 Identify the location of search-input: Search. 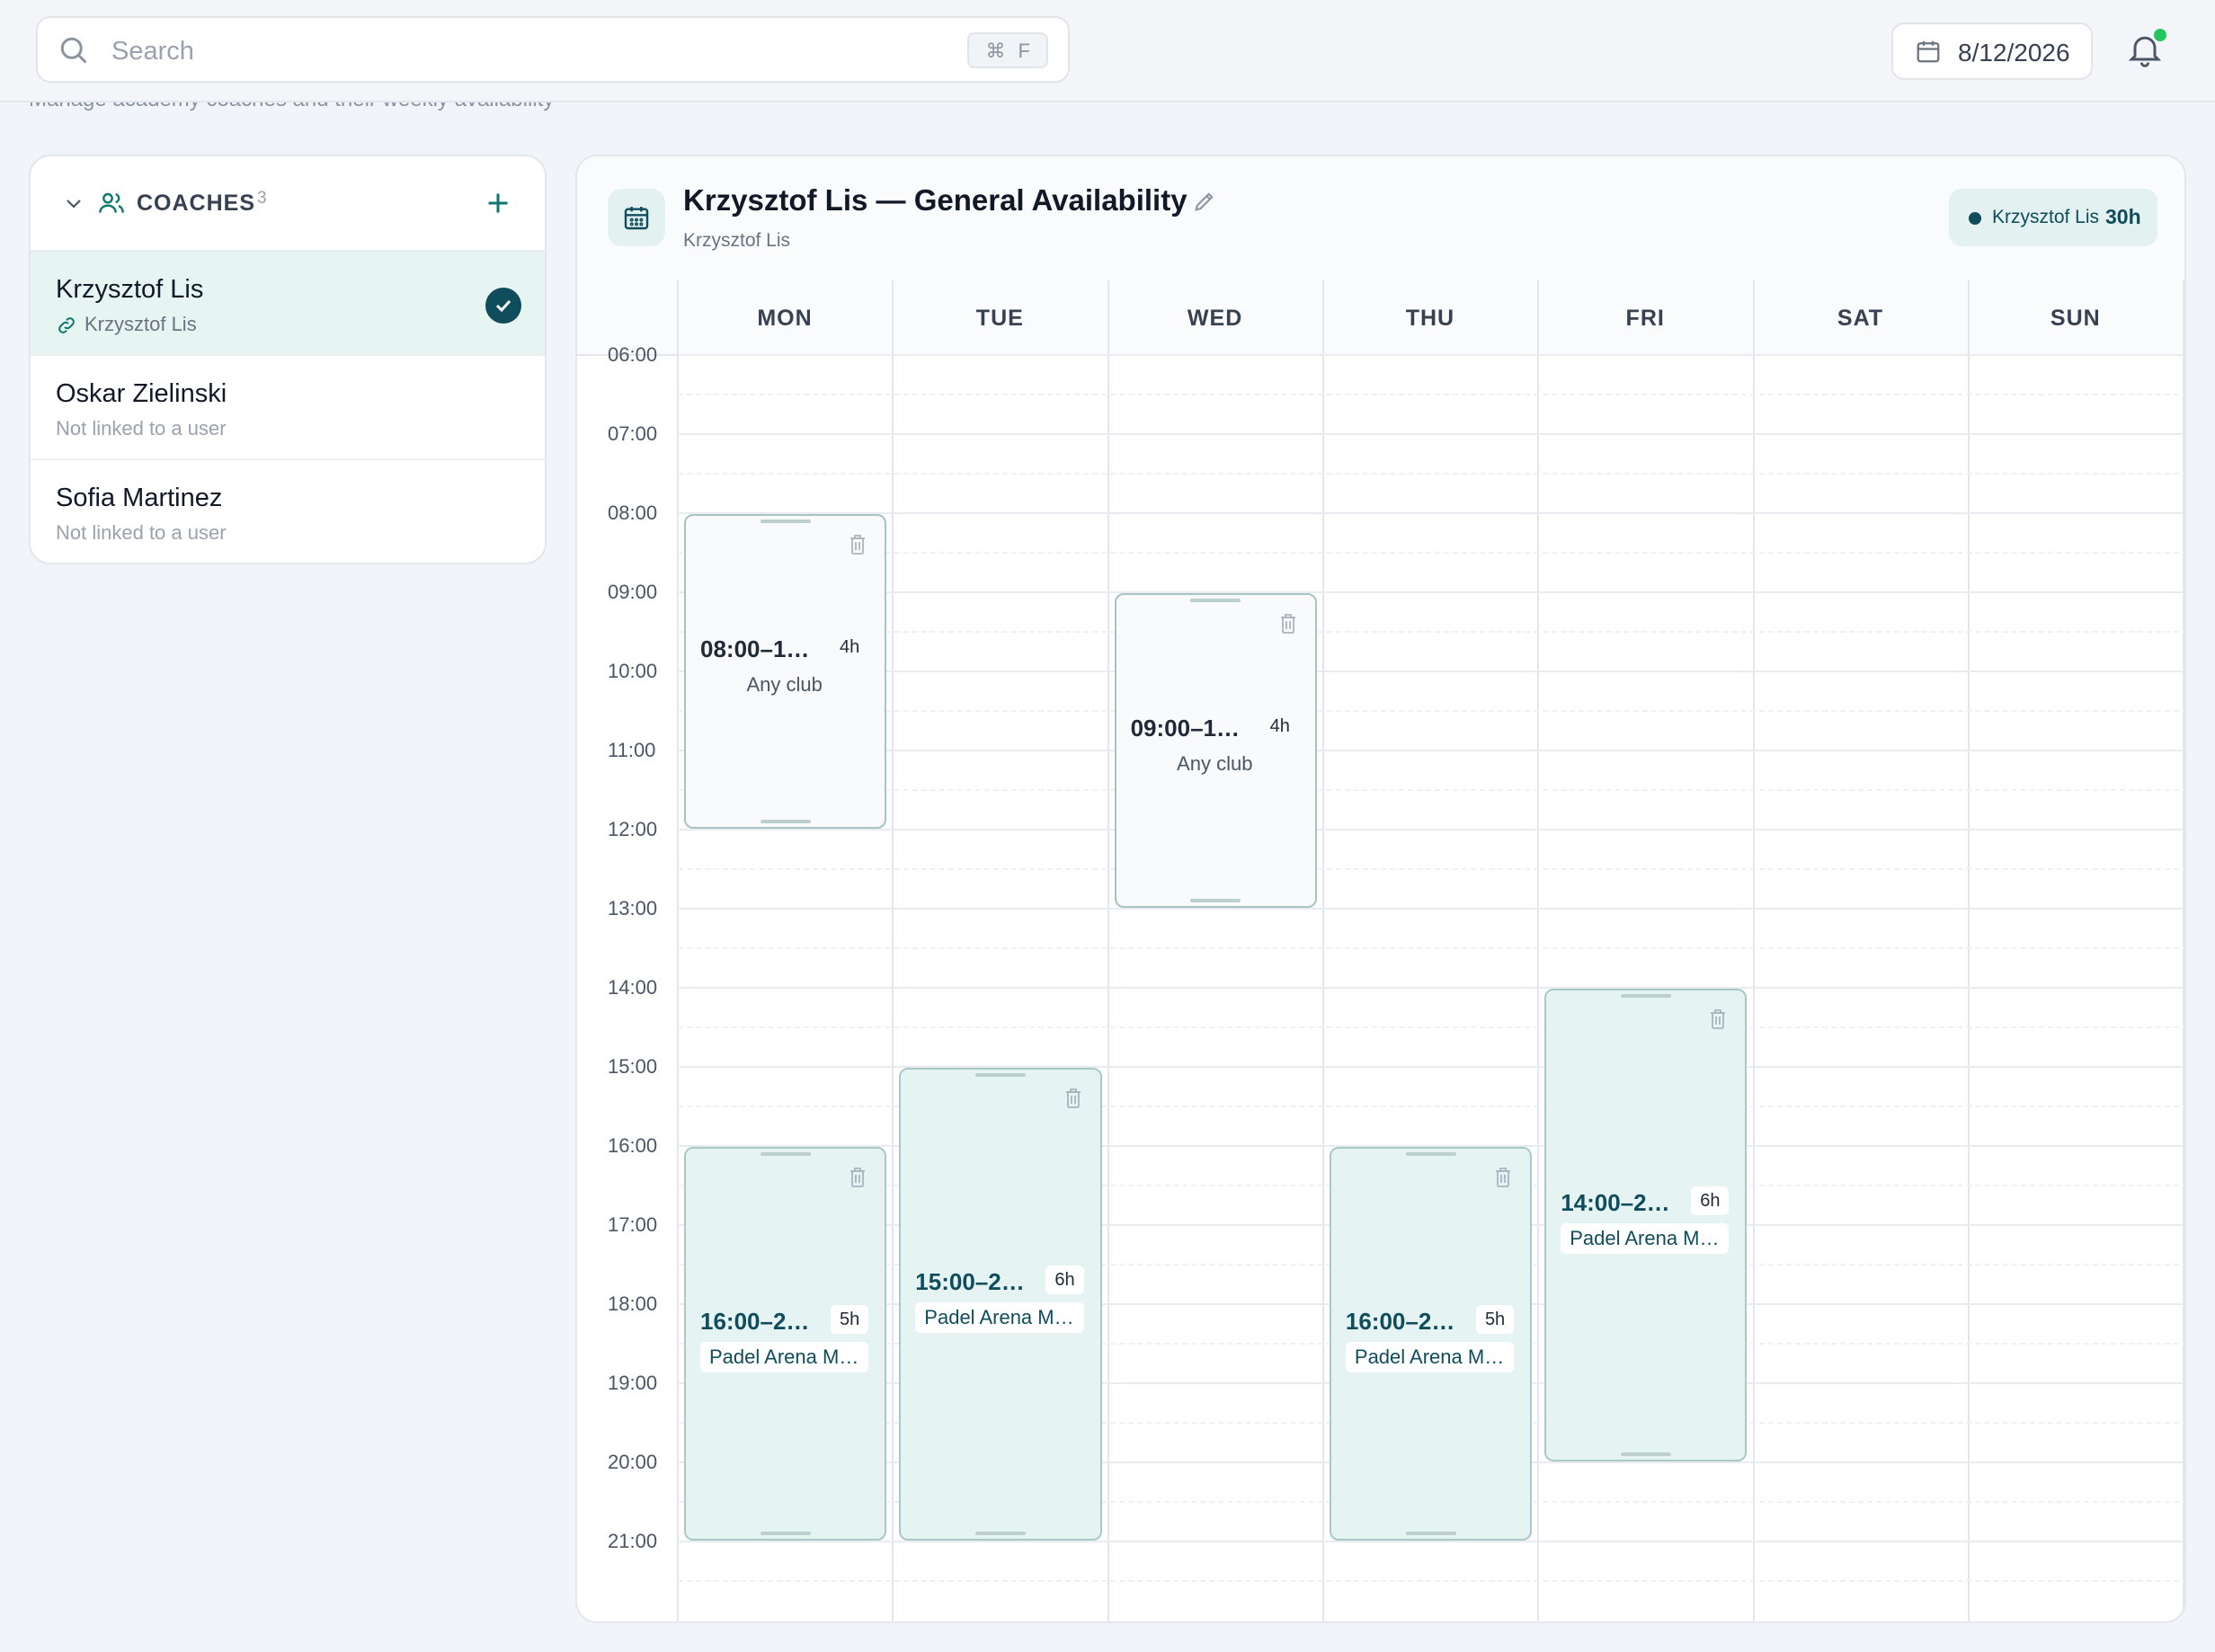
(153, 52).